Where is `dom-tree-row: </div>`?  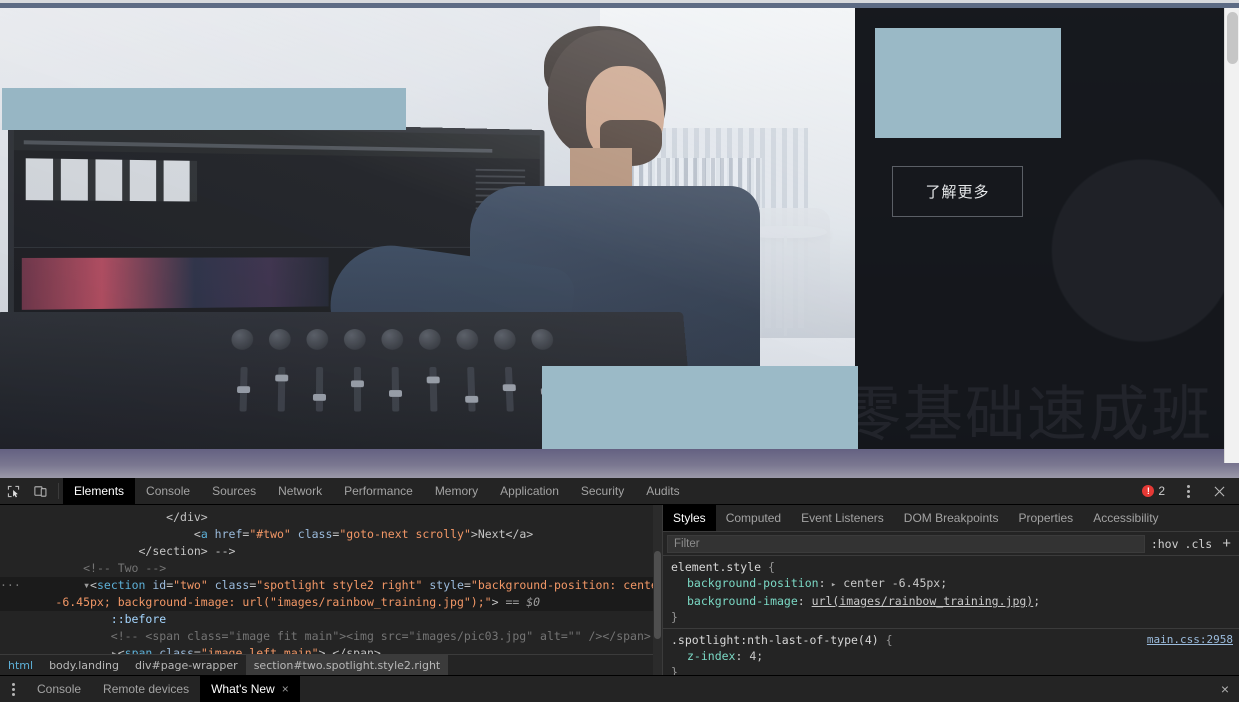
dom-tree-row: </div> is located at coordinates (331, 517).